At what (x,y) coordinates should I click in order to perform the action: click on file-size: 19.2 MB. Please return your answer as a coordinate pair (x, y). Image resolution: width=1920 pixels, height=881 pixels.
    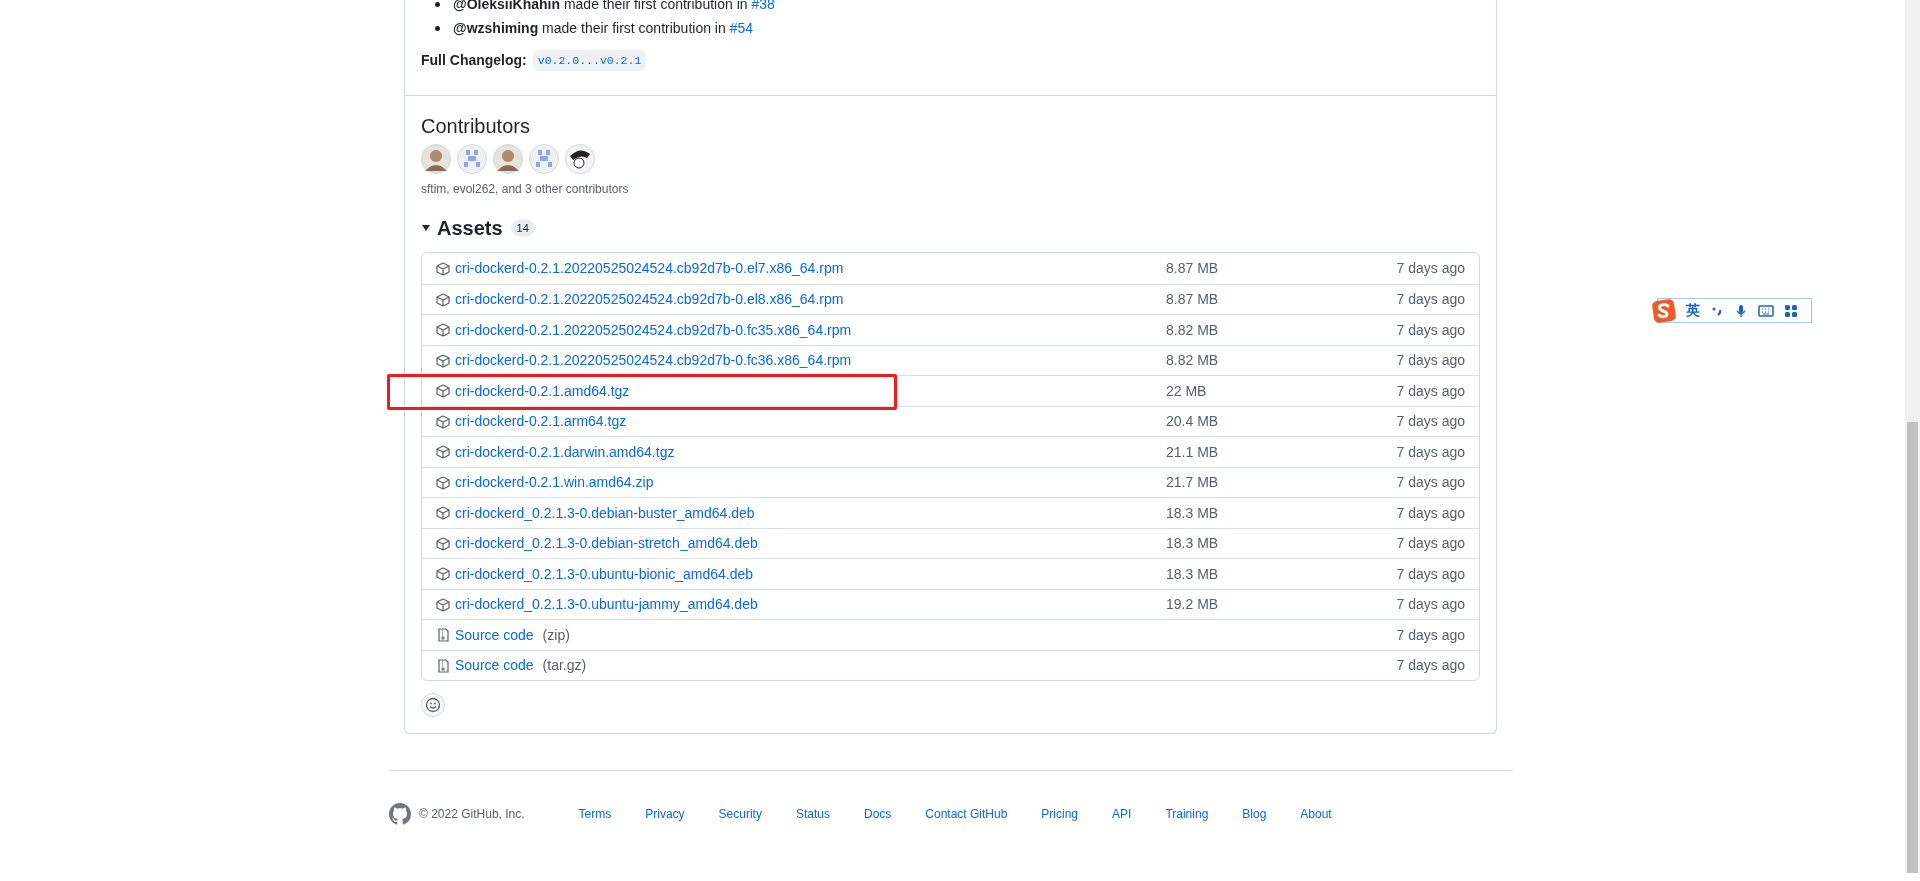
    Looking at the image, I should click on (1192, 604).